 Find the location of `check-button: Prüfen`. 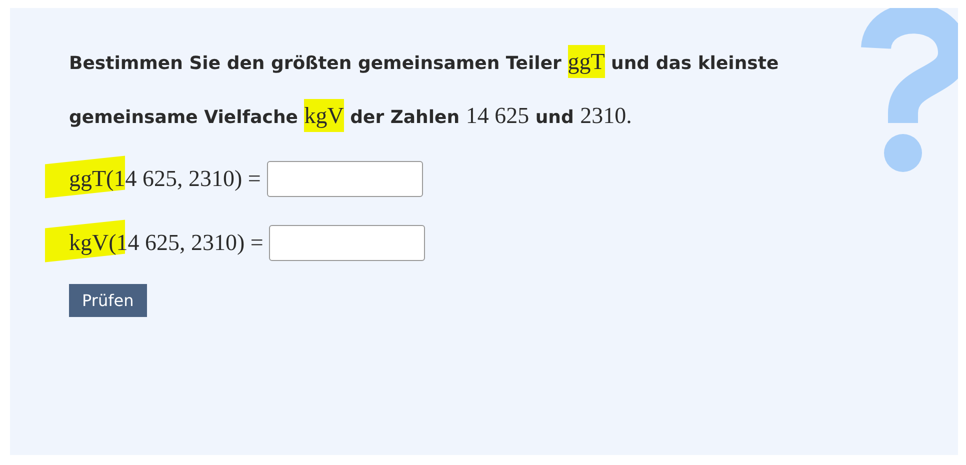

check-button: Prüfen is located at coordinates (108, 300).